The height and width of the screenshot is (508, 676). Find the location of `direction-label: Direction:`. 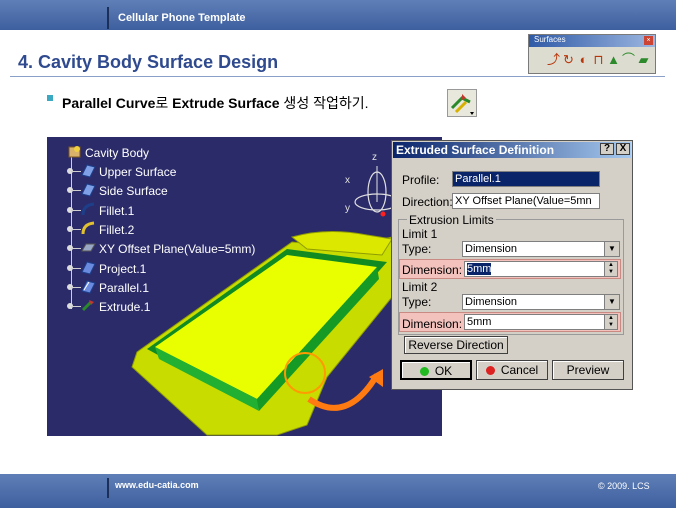

direction-label: Direction: is located at coordinates (427, 202).